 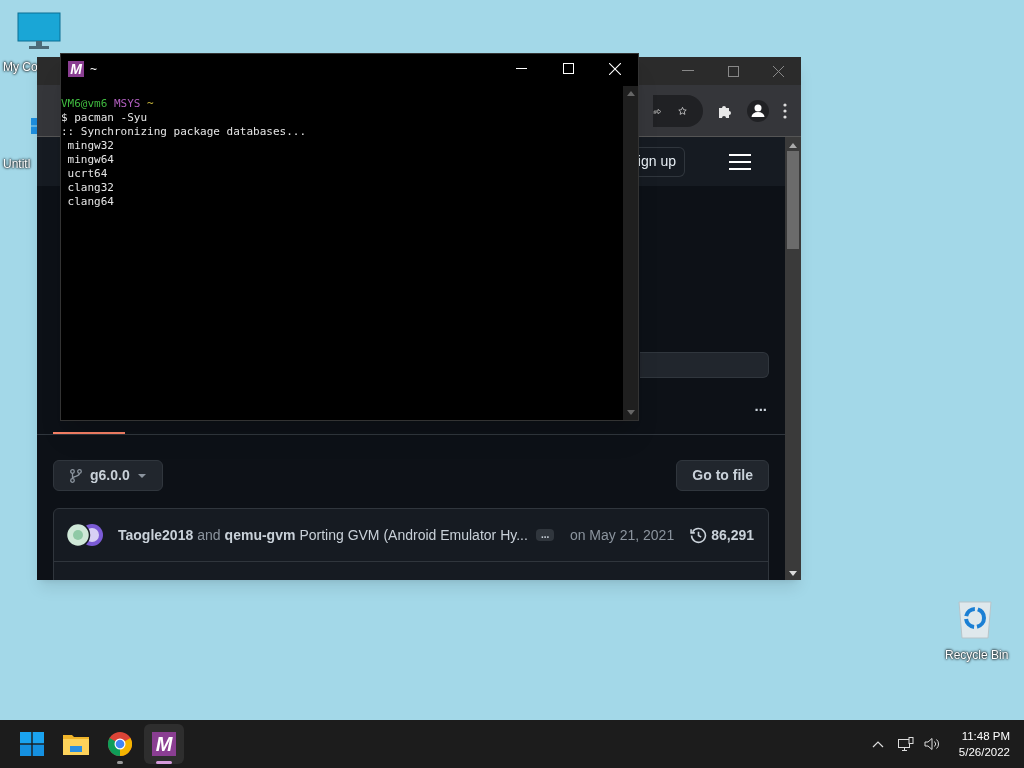 What do you see at coordinates (975, 620) in the screenshot?
I see `recycle-bin-icon` at bounding box center [975, 620].